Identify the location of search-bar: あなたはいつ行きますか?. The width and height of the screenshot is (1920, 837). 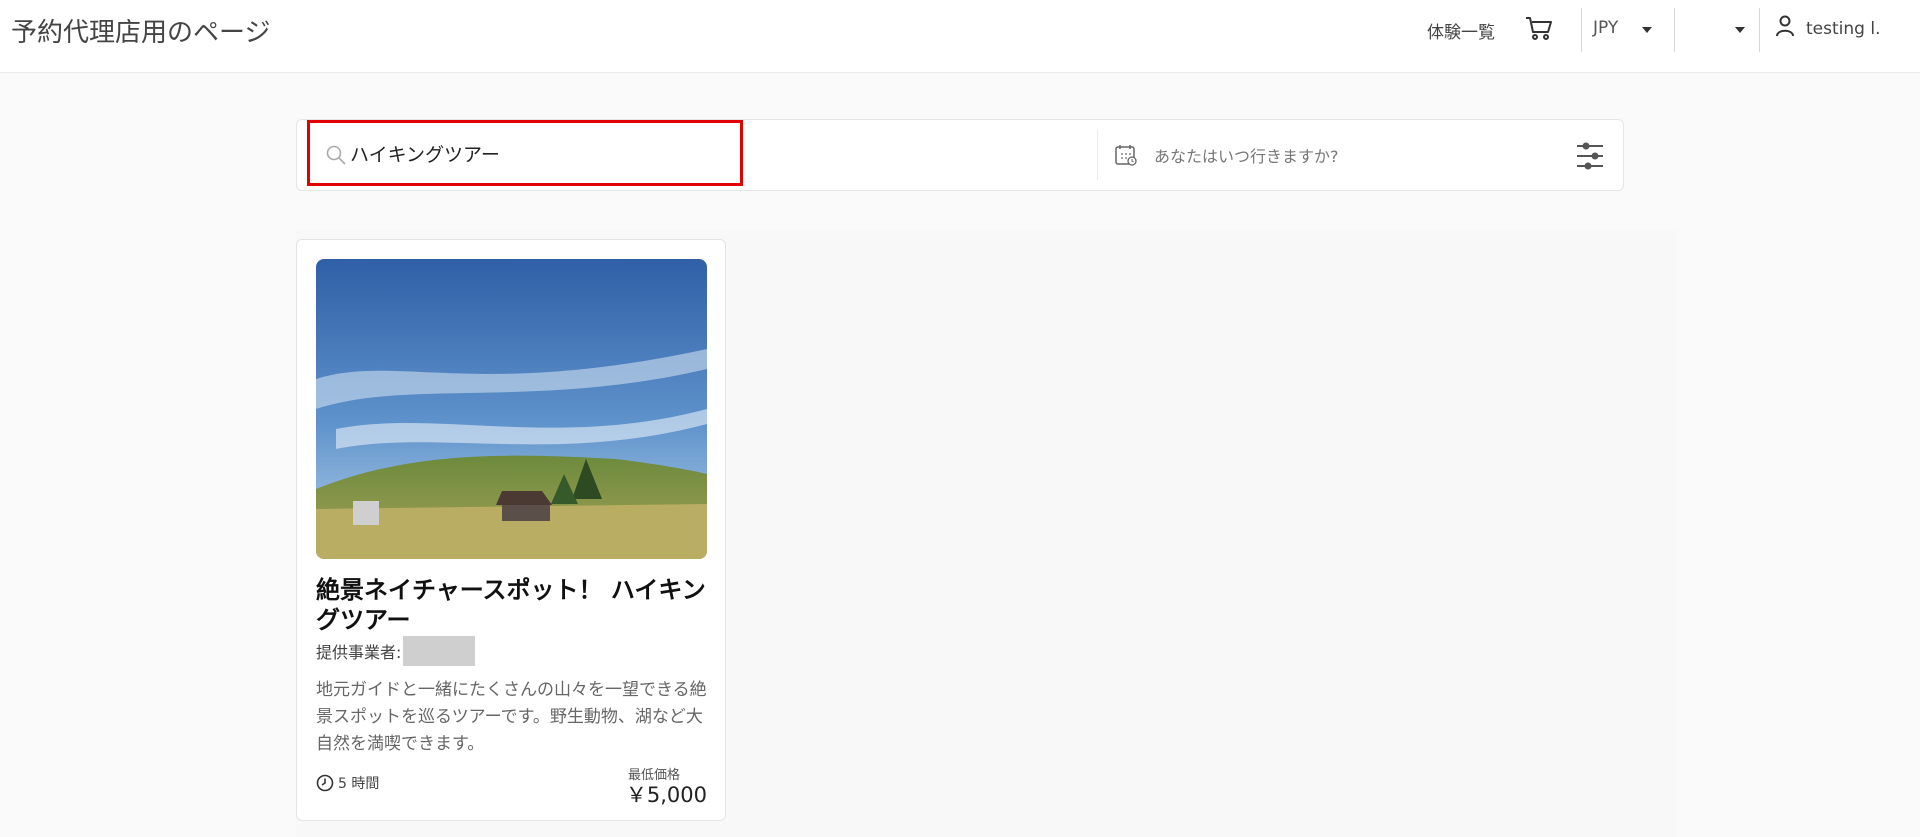
(960, 155).